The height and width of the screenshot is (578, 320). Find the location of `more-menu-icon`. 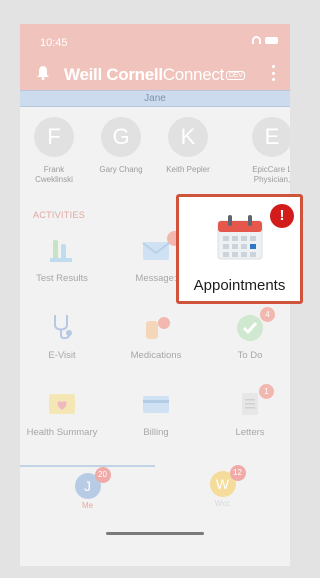

more-menu-icon is located at coordinates (274, 73).